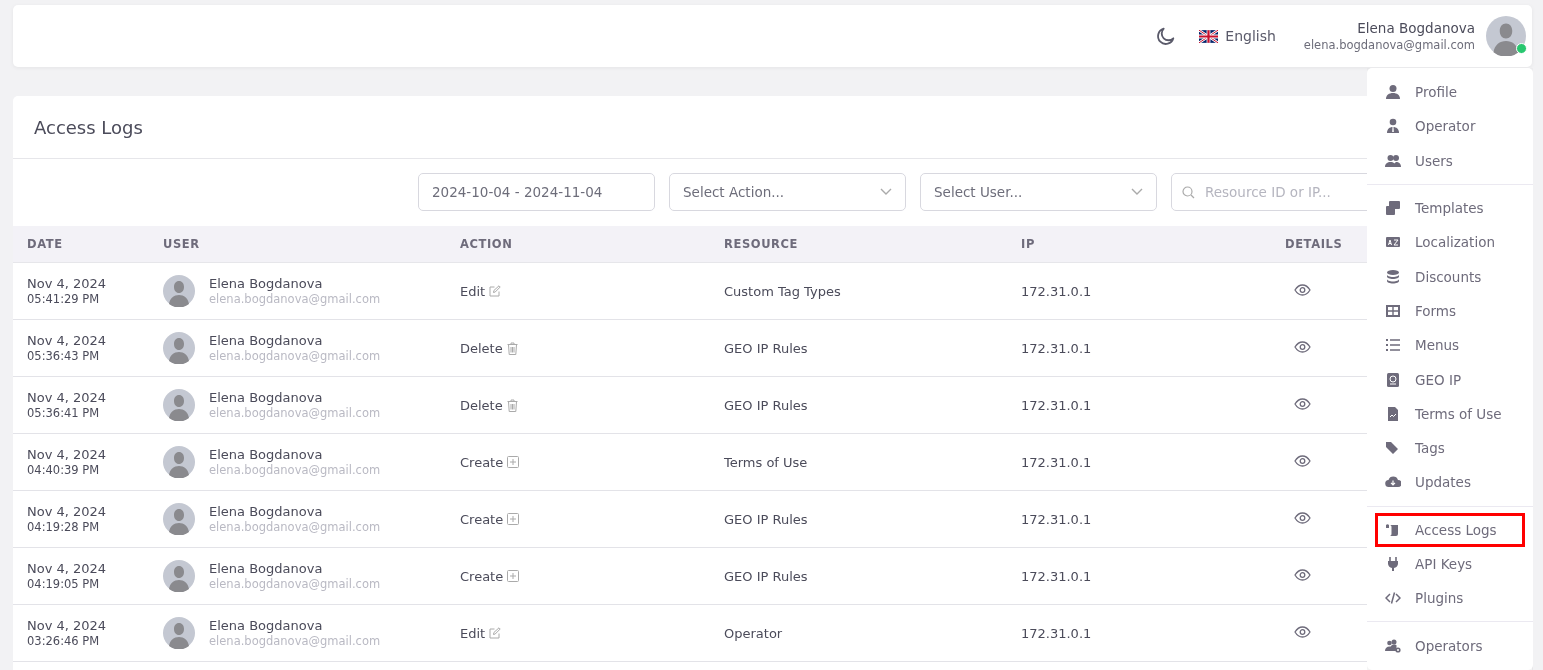 This screenshot has width=1543, height=670. Describe the element at coordinates (1446, 311) in the screenshot. I see `menu-item: Forms` at that location.